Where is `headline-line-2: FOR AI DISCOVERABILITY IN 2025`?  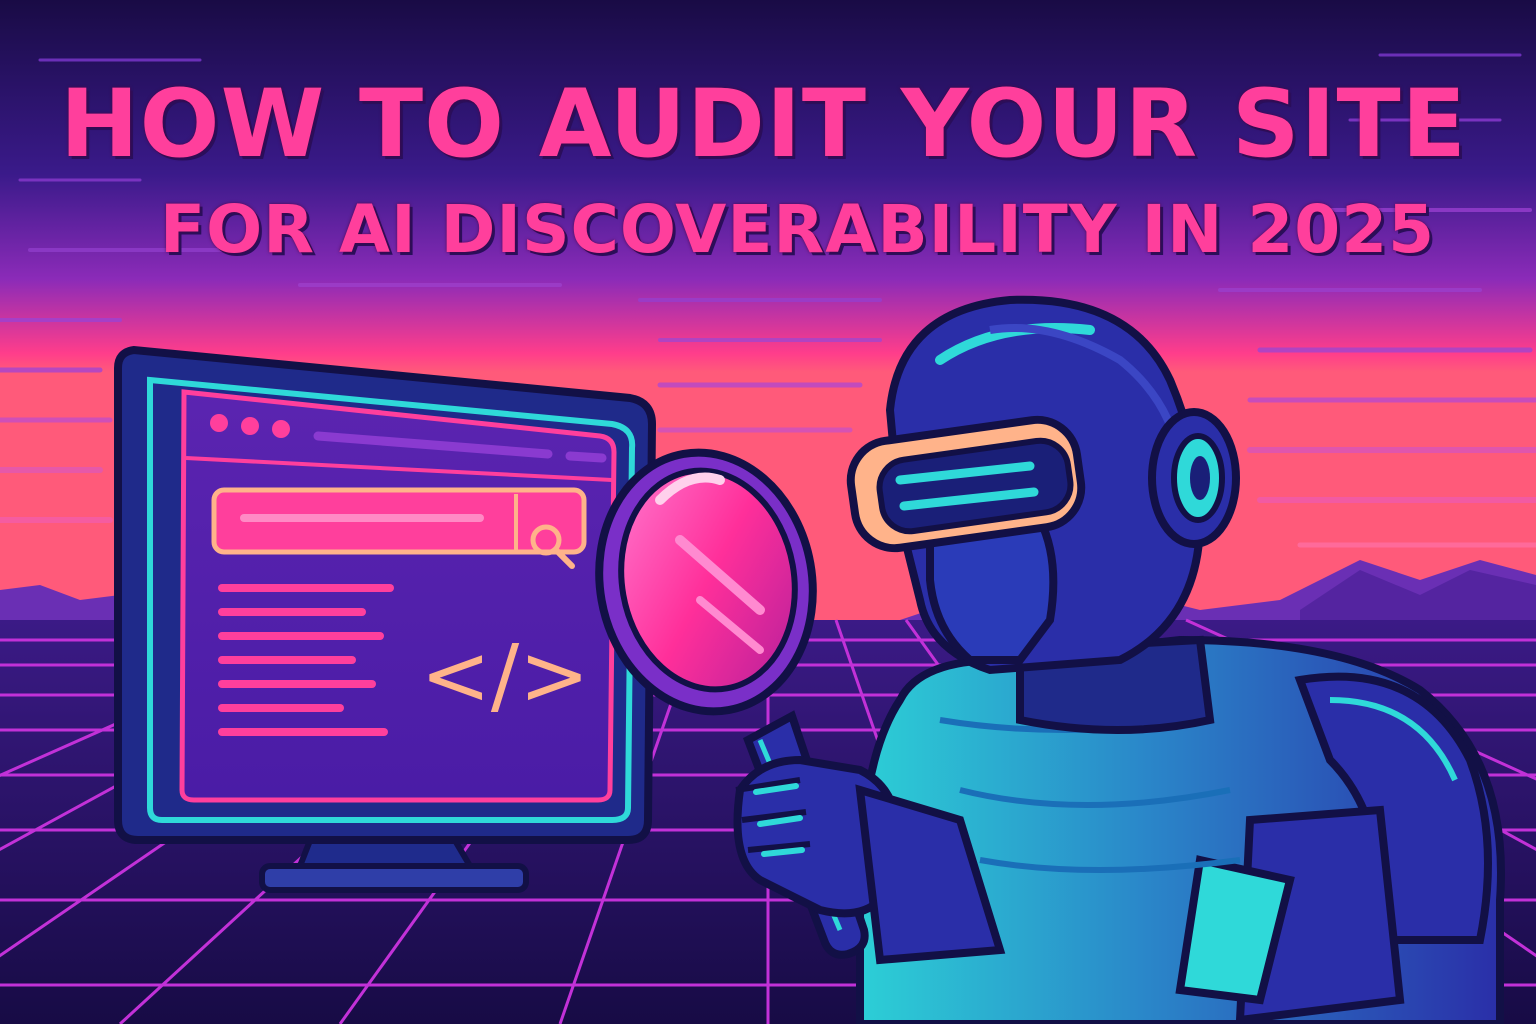
headline-line-2: FOR AI DISCOVERABILITY IN 2025 is located at coordinates (798, 229).